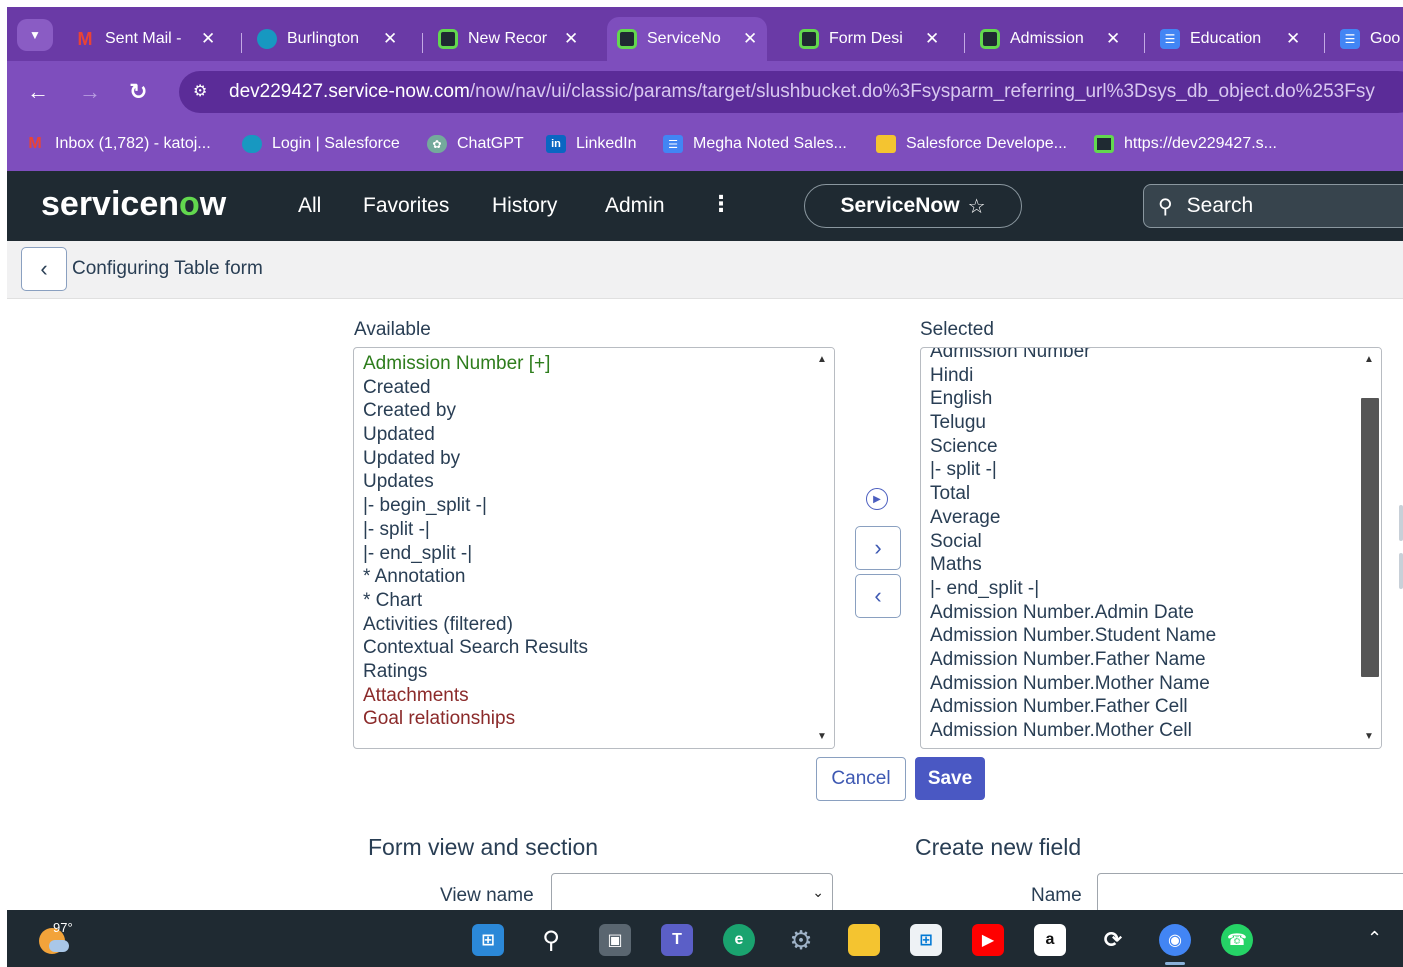 This screenshot has width=1403, height=967. What do you see at coordinates (1073, 423) in the screenshot?
I see `selected-list-item: Telugu` at bounding box center [1073, 423].